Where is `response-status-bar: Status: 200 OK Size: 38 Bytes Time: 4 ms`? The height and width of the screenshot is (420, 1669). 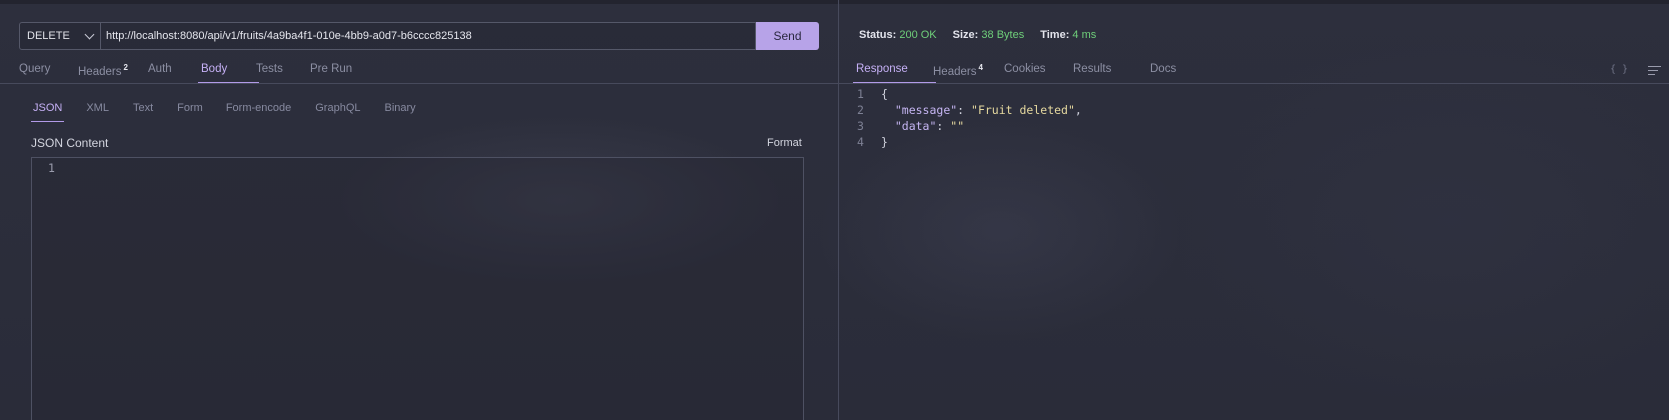
response-status-bar: Status: 200 OK Size: 38 Bytes Time: 4 ms is located at coordinates (985, 35).